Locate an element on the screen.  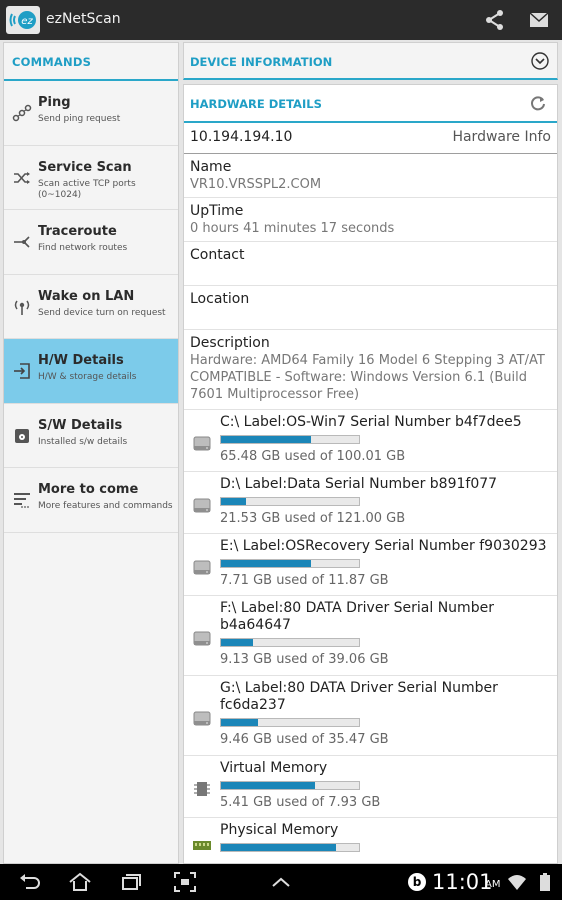
storage-title: Virtual Memory is located at coordinates (274, 768).